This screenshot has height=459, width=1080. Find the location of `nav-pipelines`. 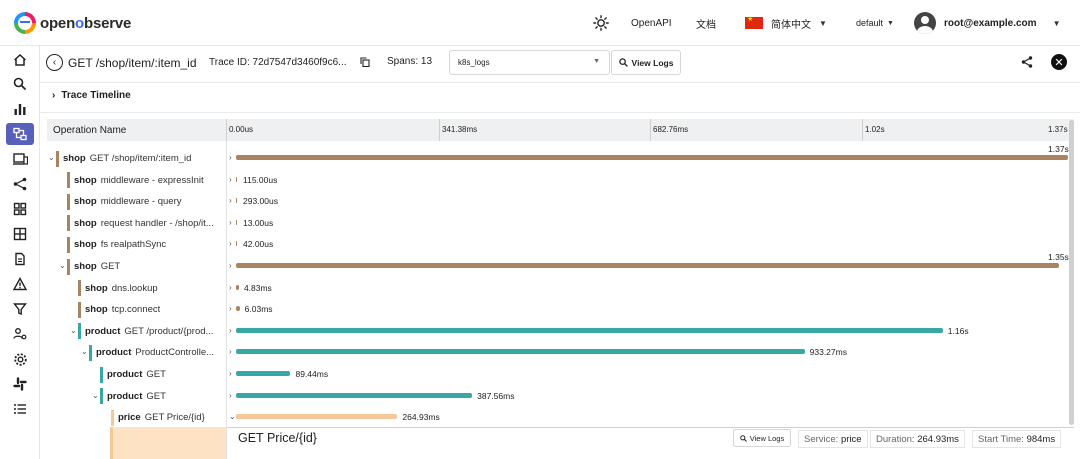

nav-pipelines is located at coordinates (20, 184).